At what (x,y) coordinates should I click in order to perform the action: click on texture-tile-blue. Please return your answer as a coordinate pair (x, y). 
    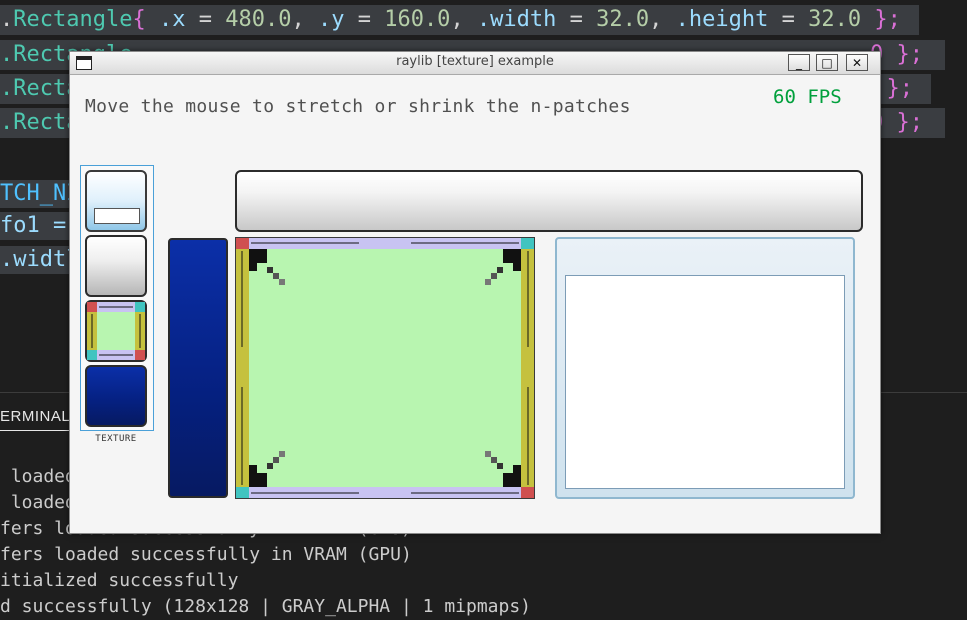
    Looking at the image, I should click on (116, 396).